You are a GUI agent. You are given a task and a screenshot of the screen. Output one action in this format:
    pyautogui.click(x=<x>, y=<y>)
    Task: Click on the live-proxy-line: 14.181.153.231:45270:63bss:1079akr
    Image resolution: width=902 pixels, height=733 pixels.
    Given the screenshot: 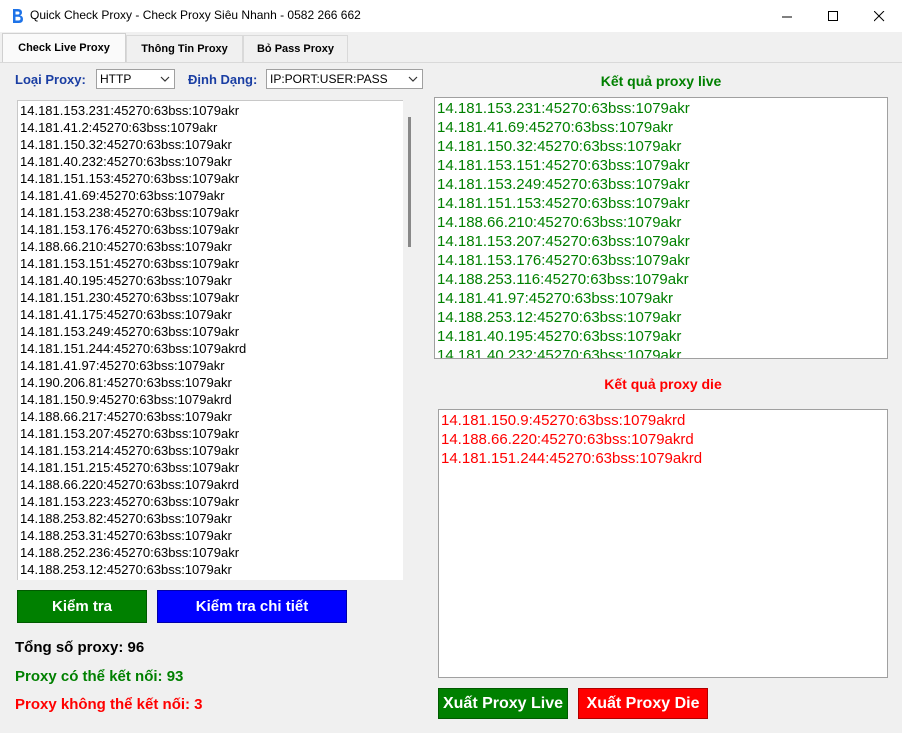 What is the action you would take?
    pyautogui.click(x=563, y=108)
    